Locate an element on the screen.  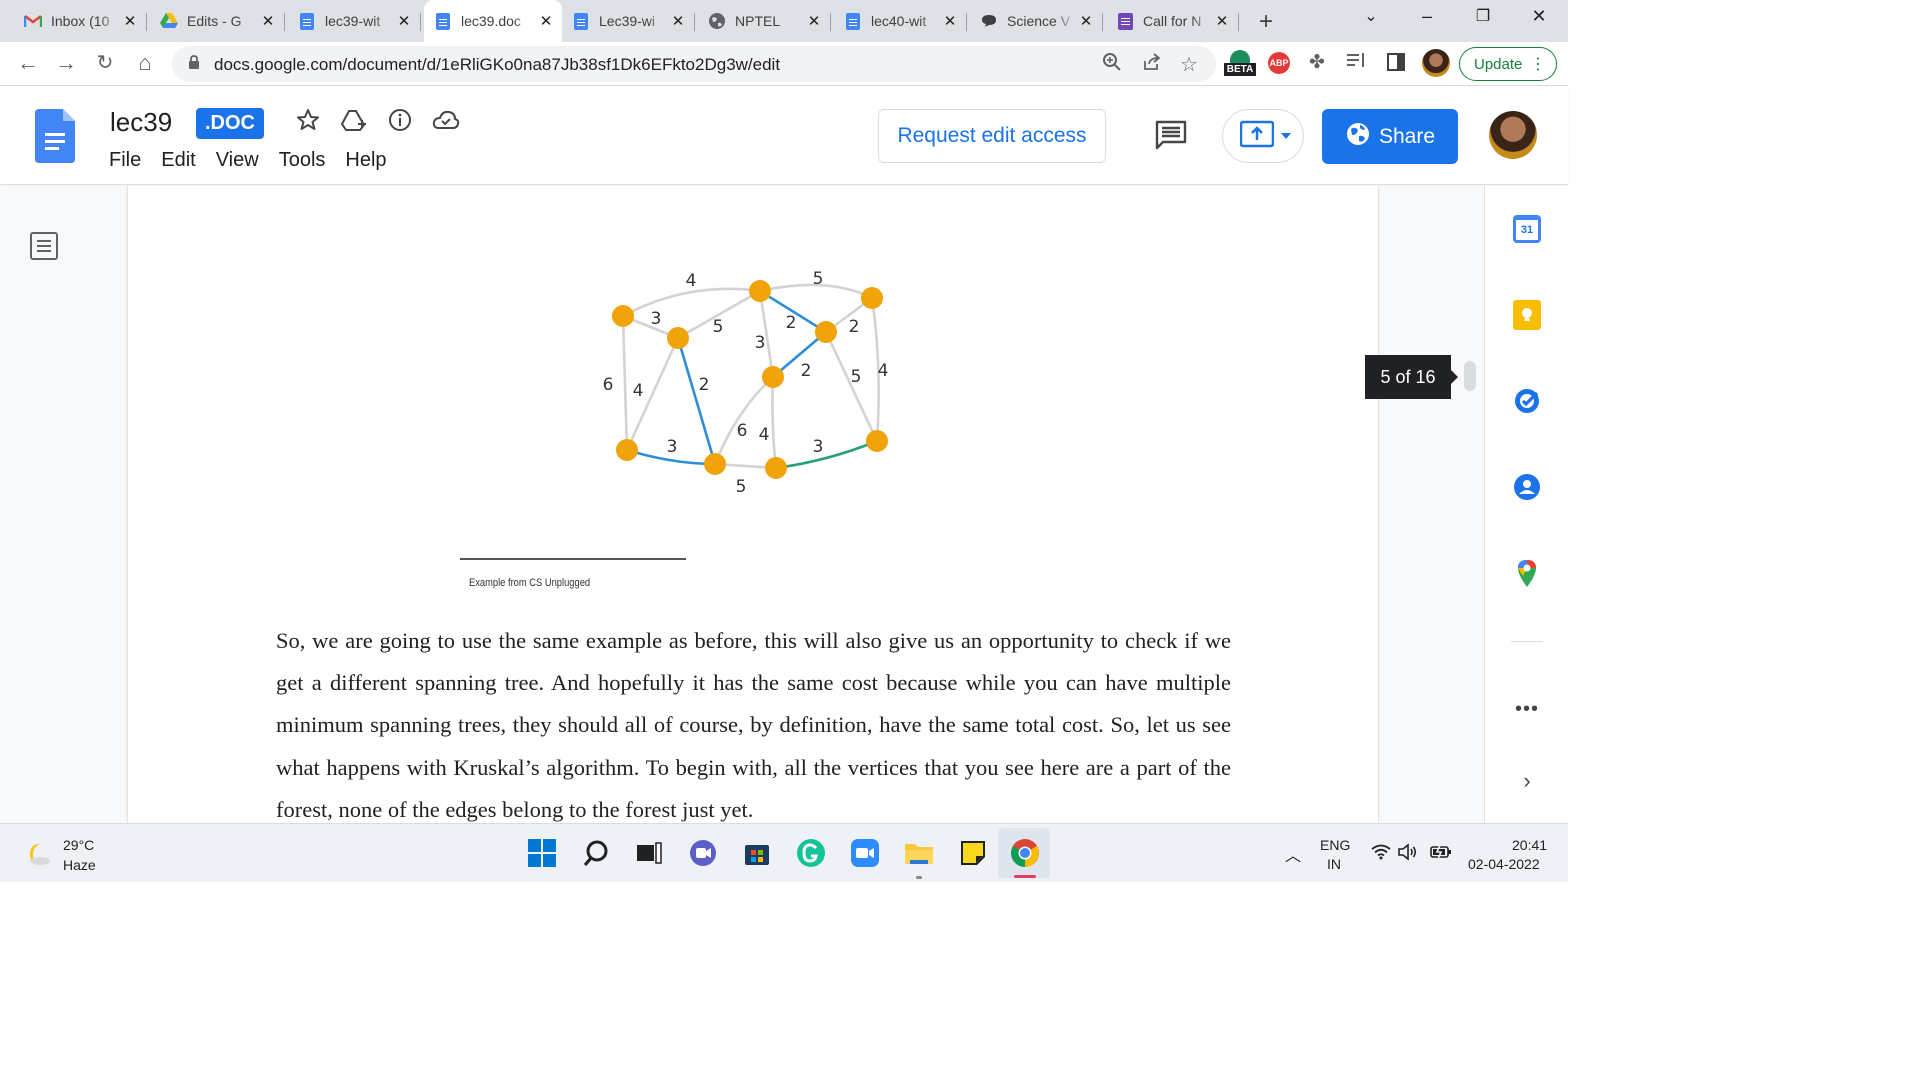
tasks-icon is located at coordinates (1527, 401).